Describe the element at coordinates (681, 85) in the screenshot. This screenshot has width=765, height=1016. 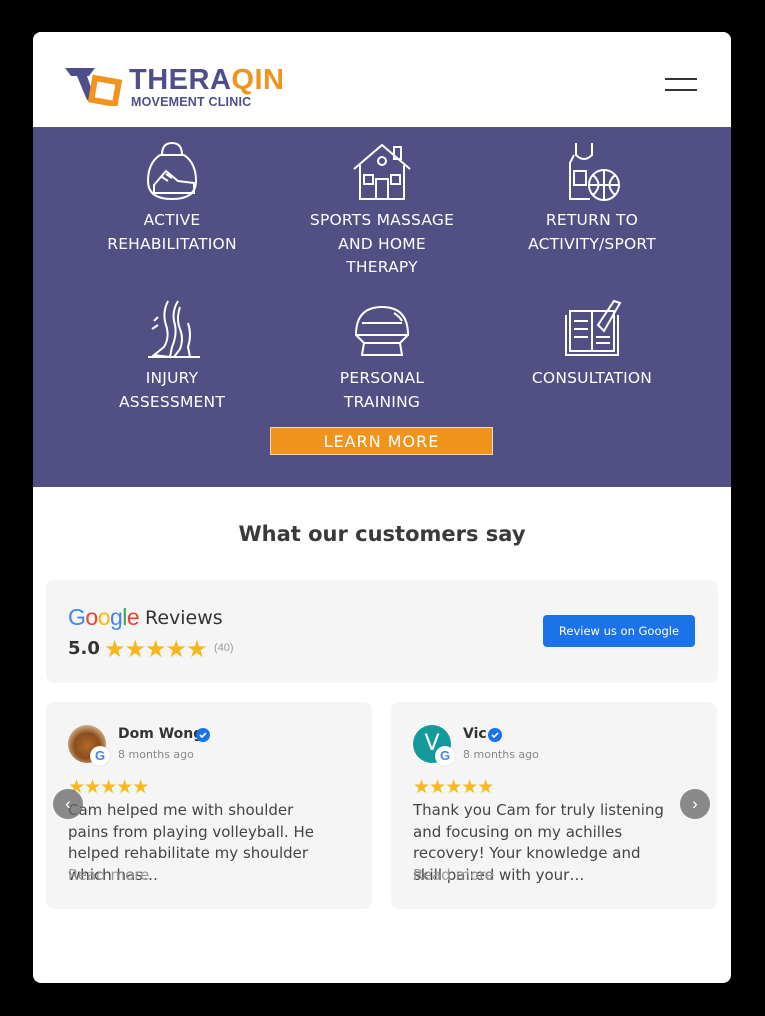
I see `hamburger-menu-icon` at that location.